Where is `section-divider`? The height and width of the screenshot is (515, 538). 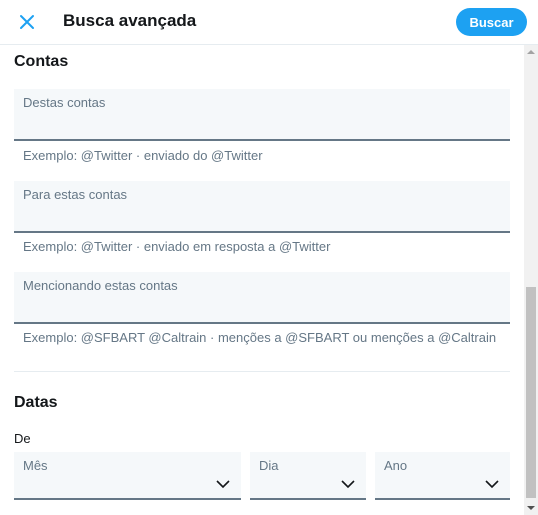
section-divider is located at coordinates (262, 371).